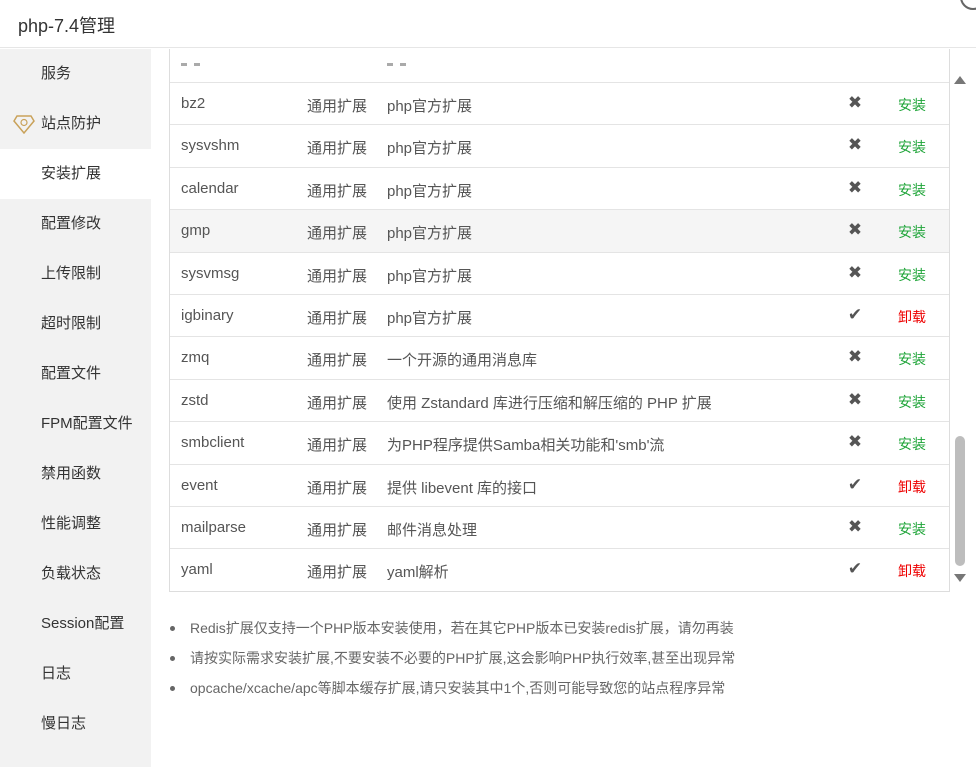  What do you see at coordinates (210, 273) in the screenshot?
I see `extension-name: sysvmsg` at bounding box center [210, 273].